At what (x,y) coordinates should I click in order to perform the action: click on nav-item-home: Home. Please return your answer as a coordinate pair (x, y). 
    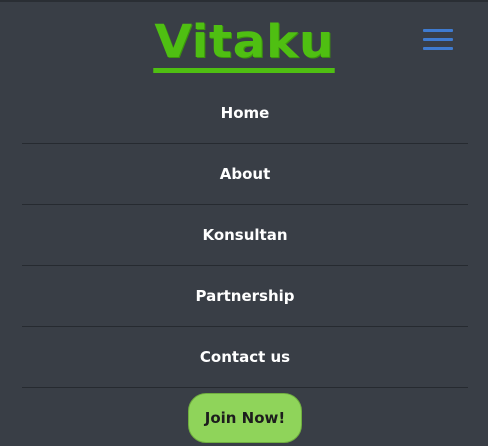
    Looking at the image, I should click on (245, 113).